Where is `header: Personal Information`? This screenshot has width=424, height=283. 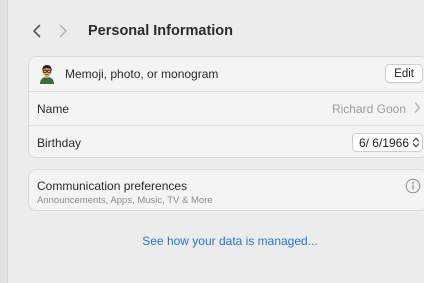 header: Personal Information is located at coordinates (128, 31).